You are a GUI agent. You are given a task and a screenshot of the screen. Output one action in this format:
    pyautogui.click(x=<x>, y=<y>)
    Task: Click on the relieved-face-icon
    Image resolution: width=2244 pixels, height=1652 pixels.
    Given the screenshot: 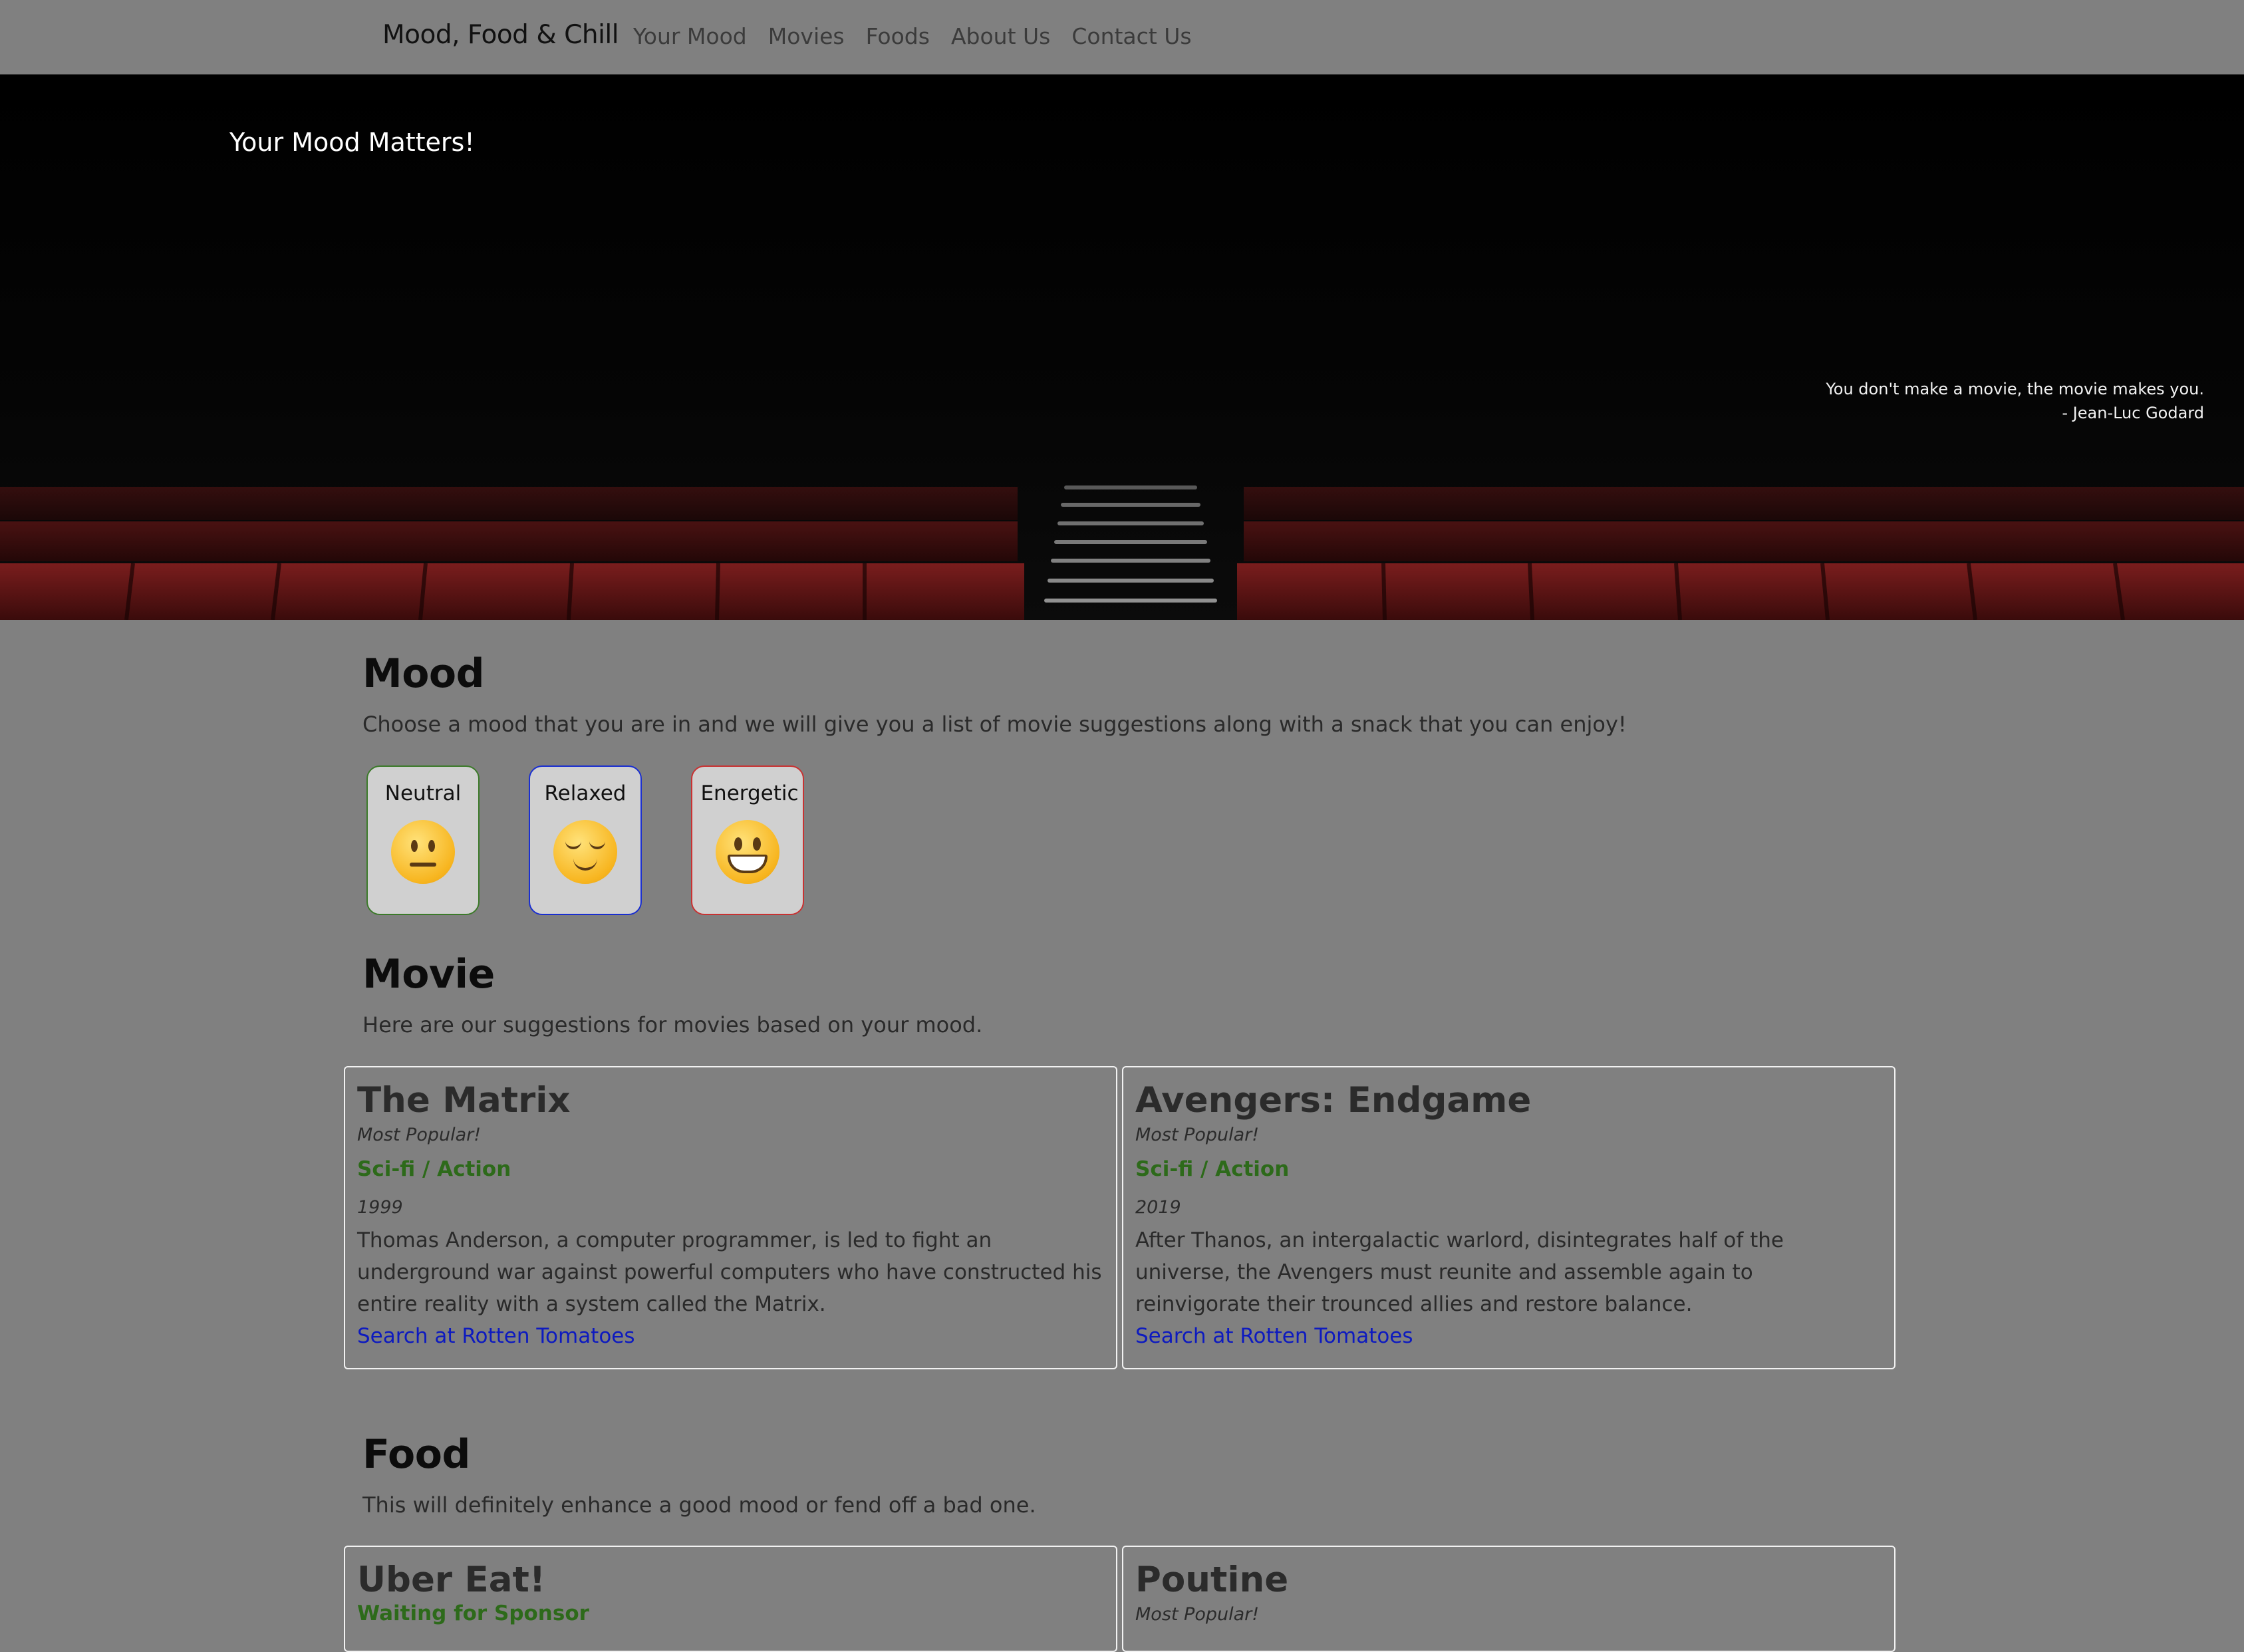 What is the action you would take?
    pyautogui.click(x=585, y=852)
    